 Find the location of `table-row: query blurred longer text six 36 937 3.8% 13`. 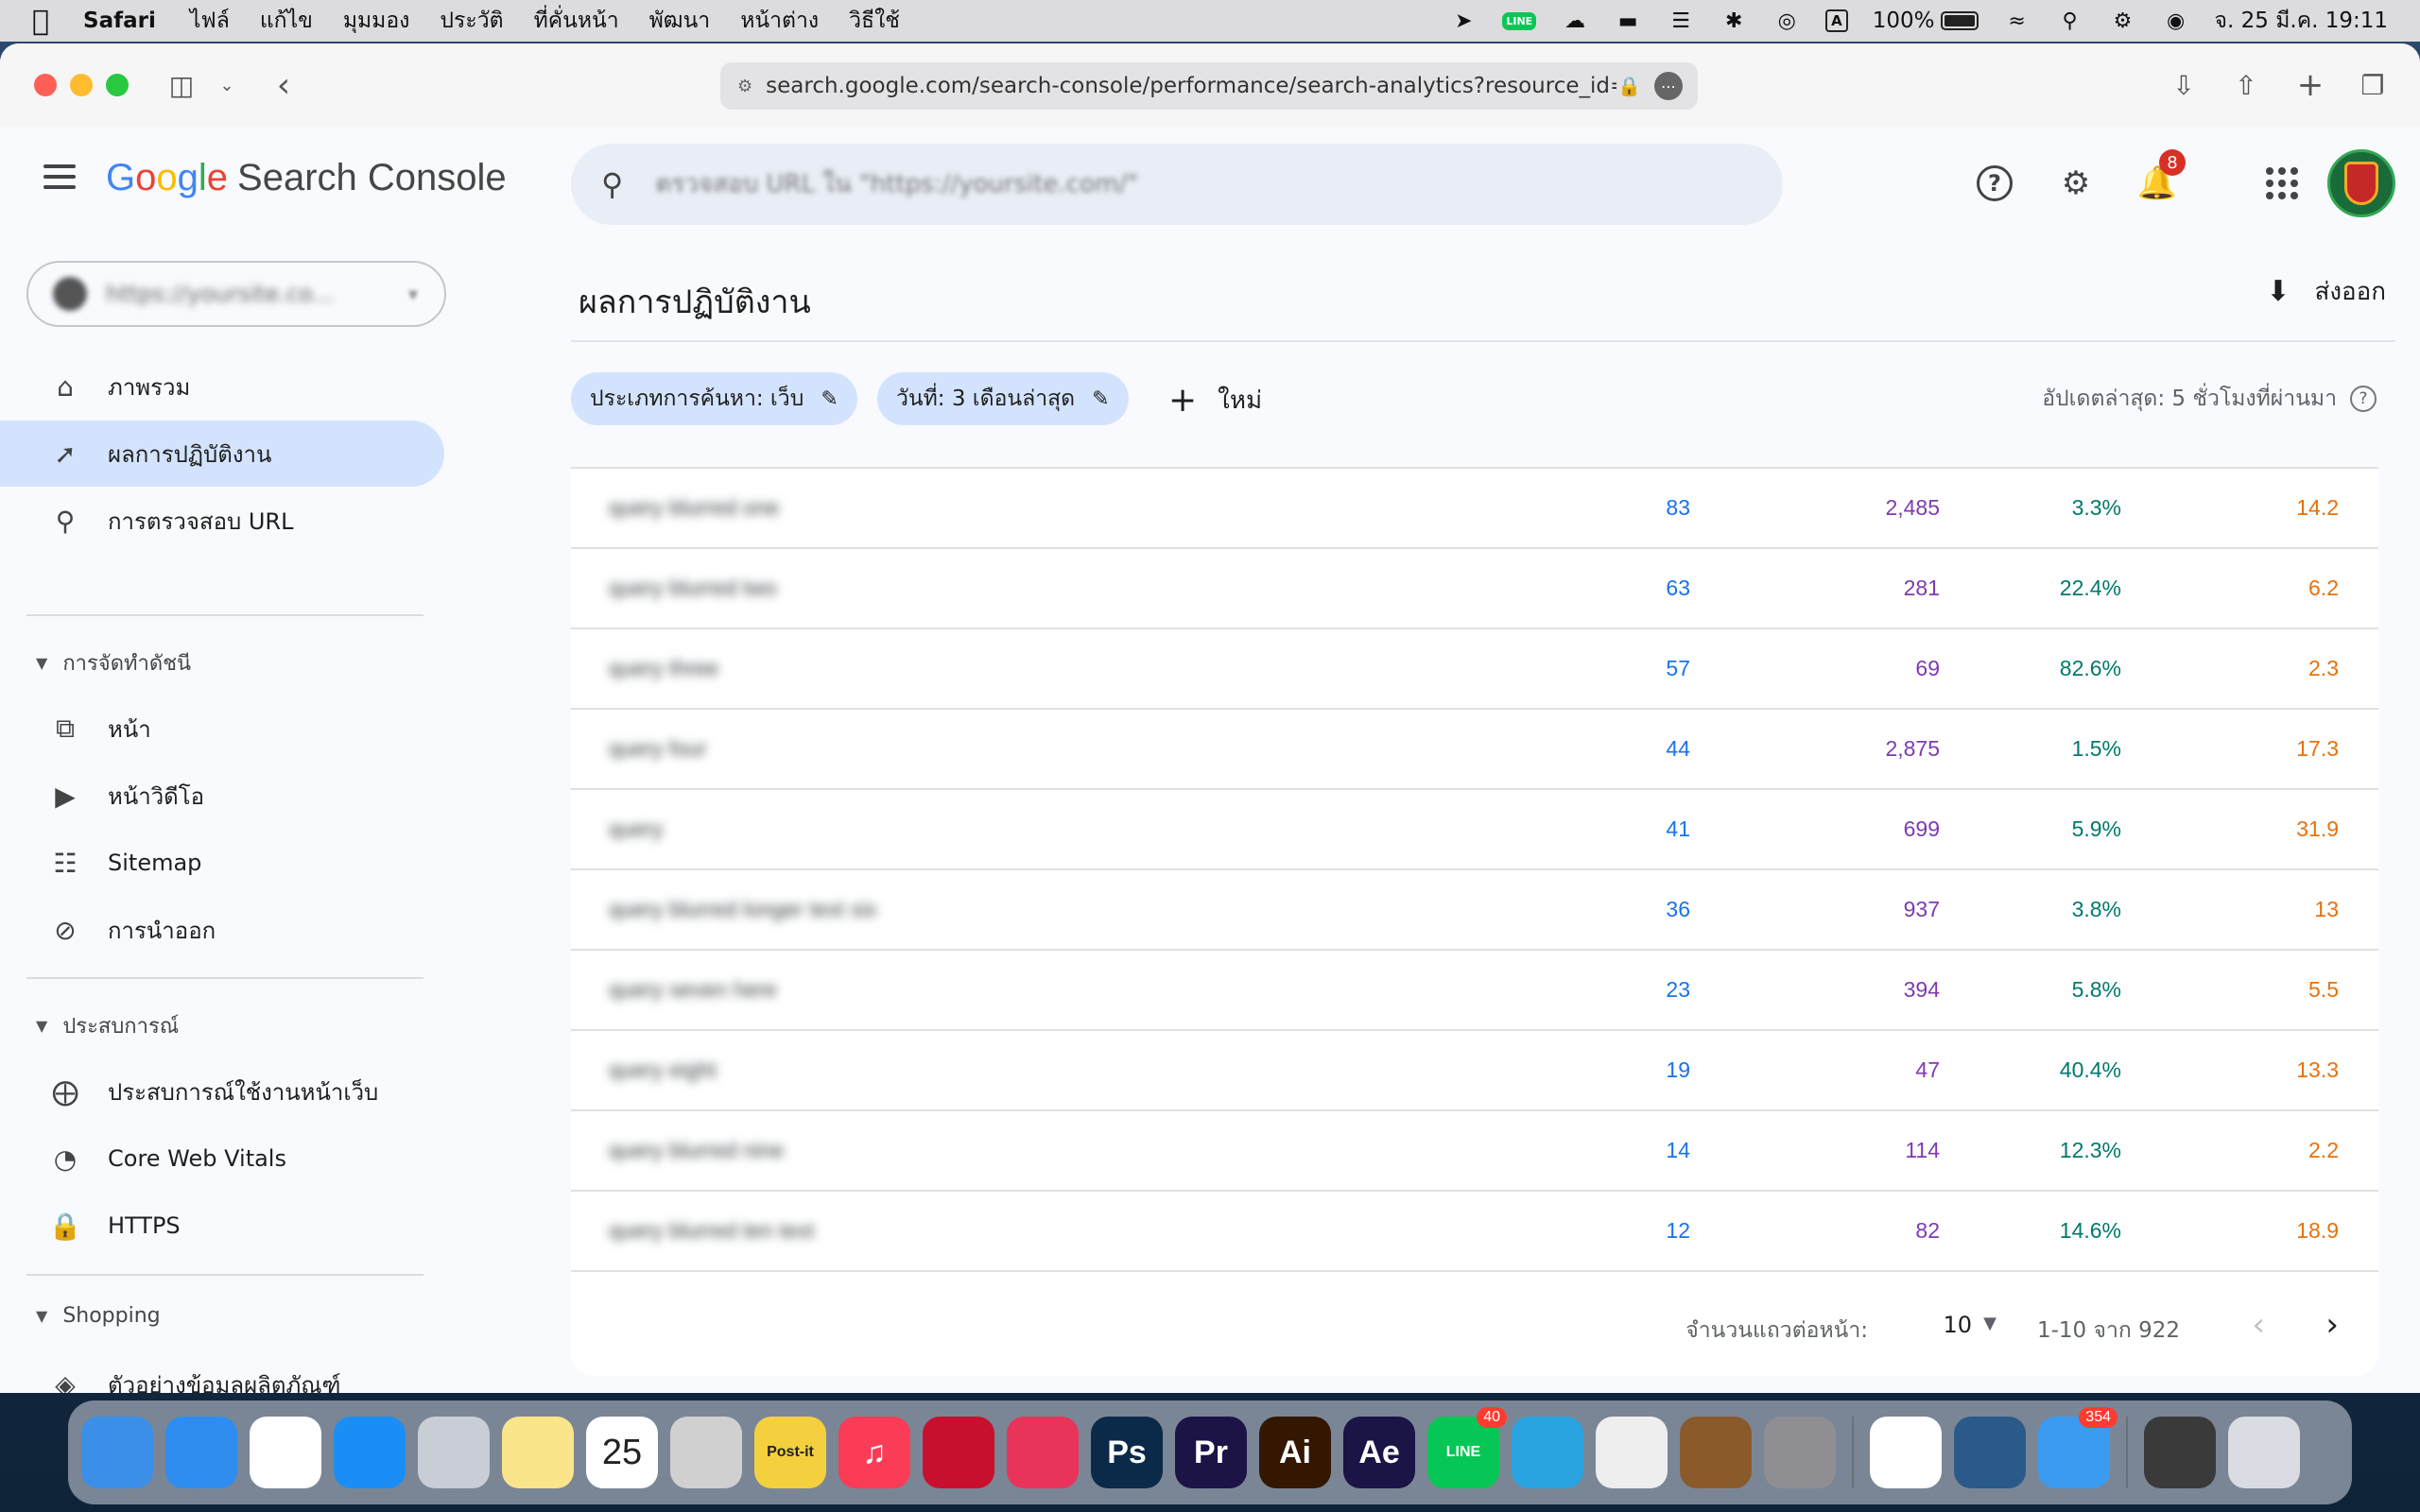

table-row: query blurred longer text six 36 937 3.8% 13 is located at coordinates (1474, 910).